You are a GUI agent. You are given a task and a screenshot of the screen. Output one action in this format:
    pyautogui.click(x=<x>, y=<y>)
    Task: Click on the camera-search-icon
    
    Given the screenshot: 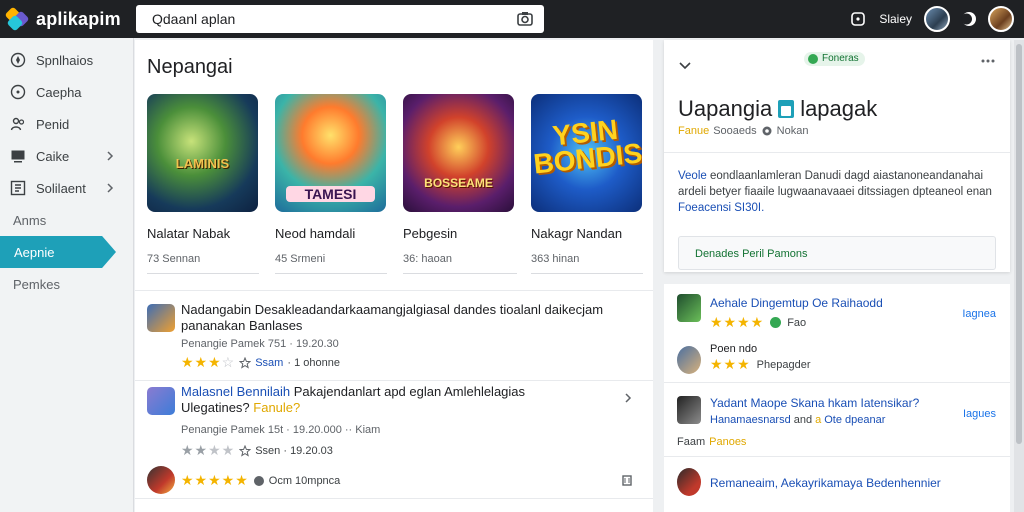 What is the action you would take?
    pyautogui.click(x=525, y=19)
    